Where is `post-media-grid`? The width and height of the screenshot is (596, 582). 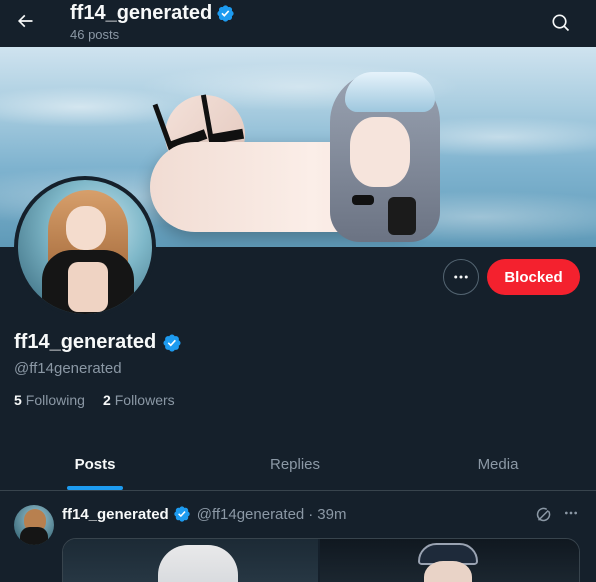
post-media-grid is located at coordinates (321, 560).